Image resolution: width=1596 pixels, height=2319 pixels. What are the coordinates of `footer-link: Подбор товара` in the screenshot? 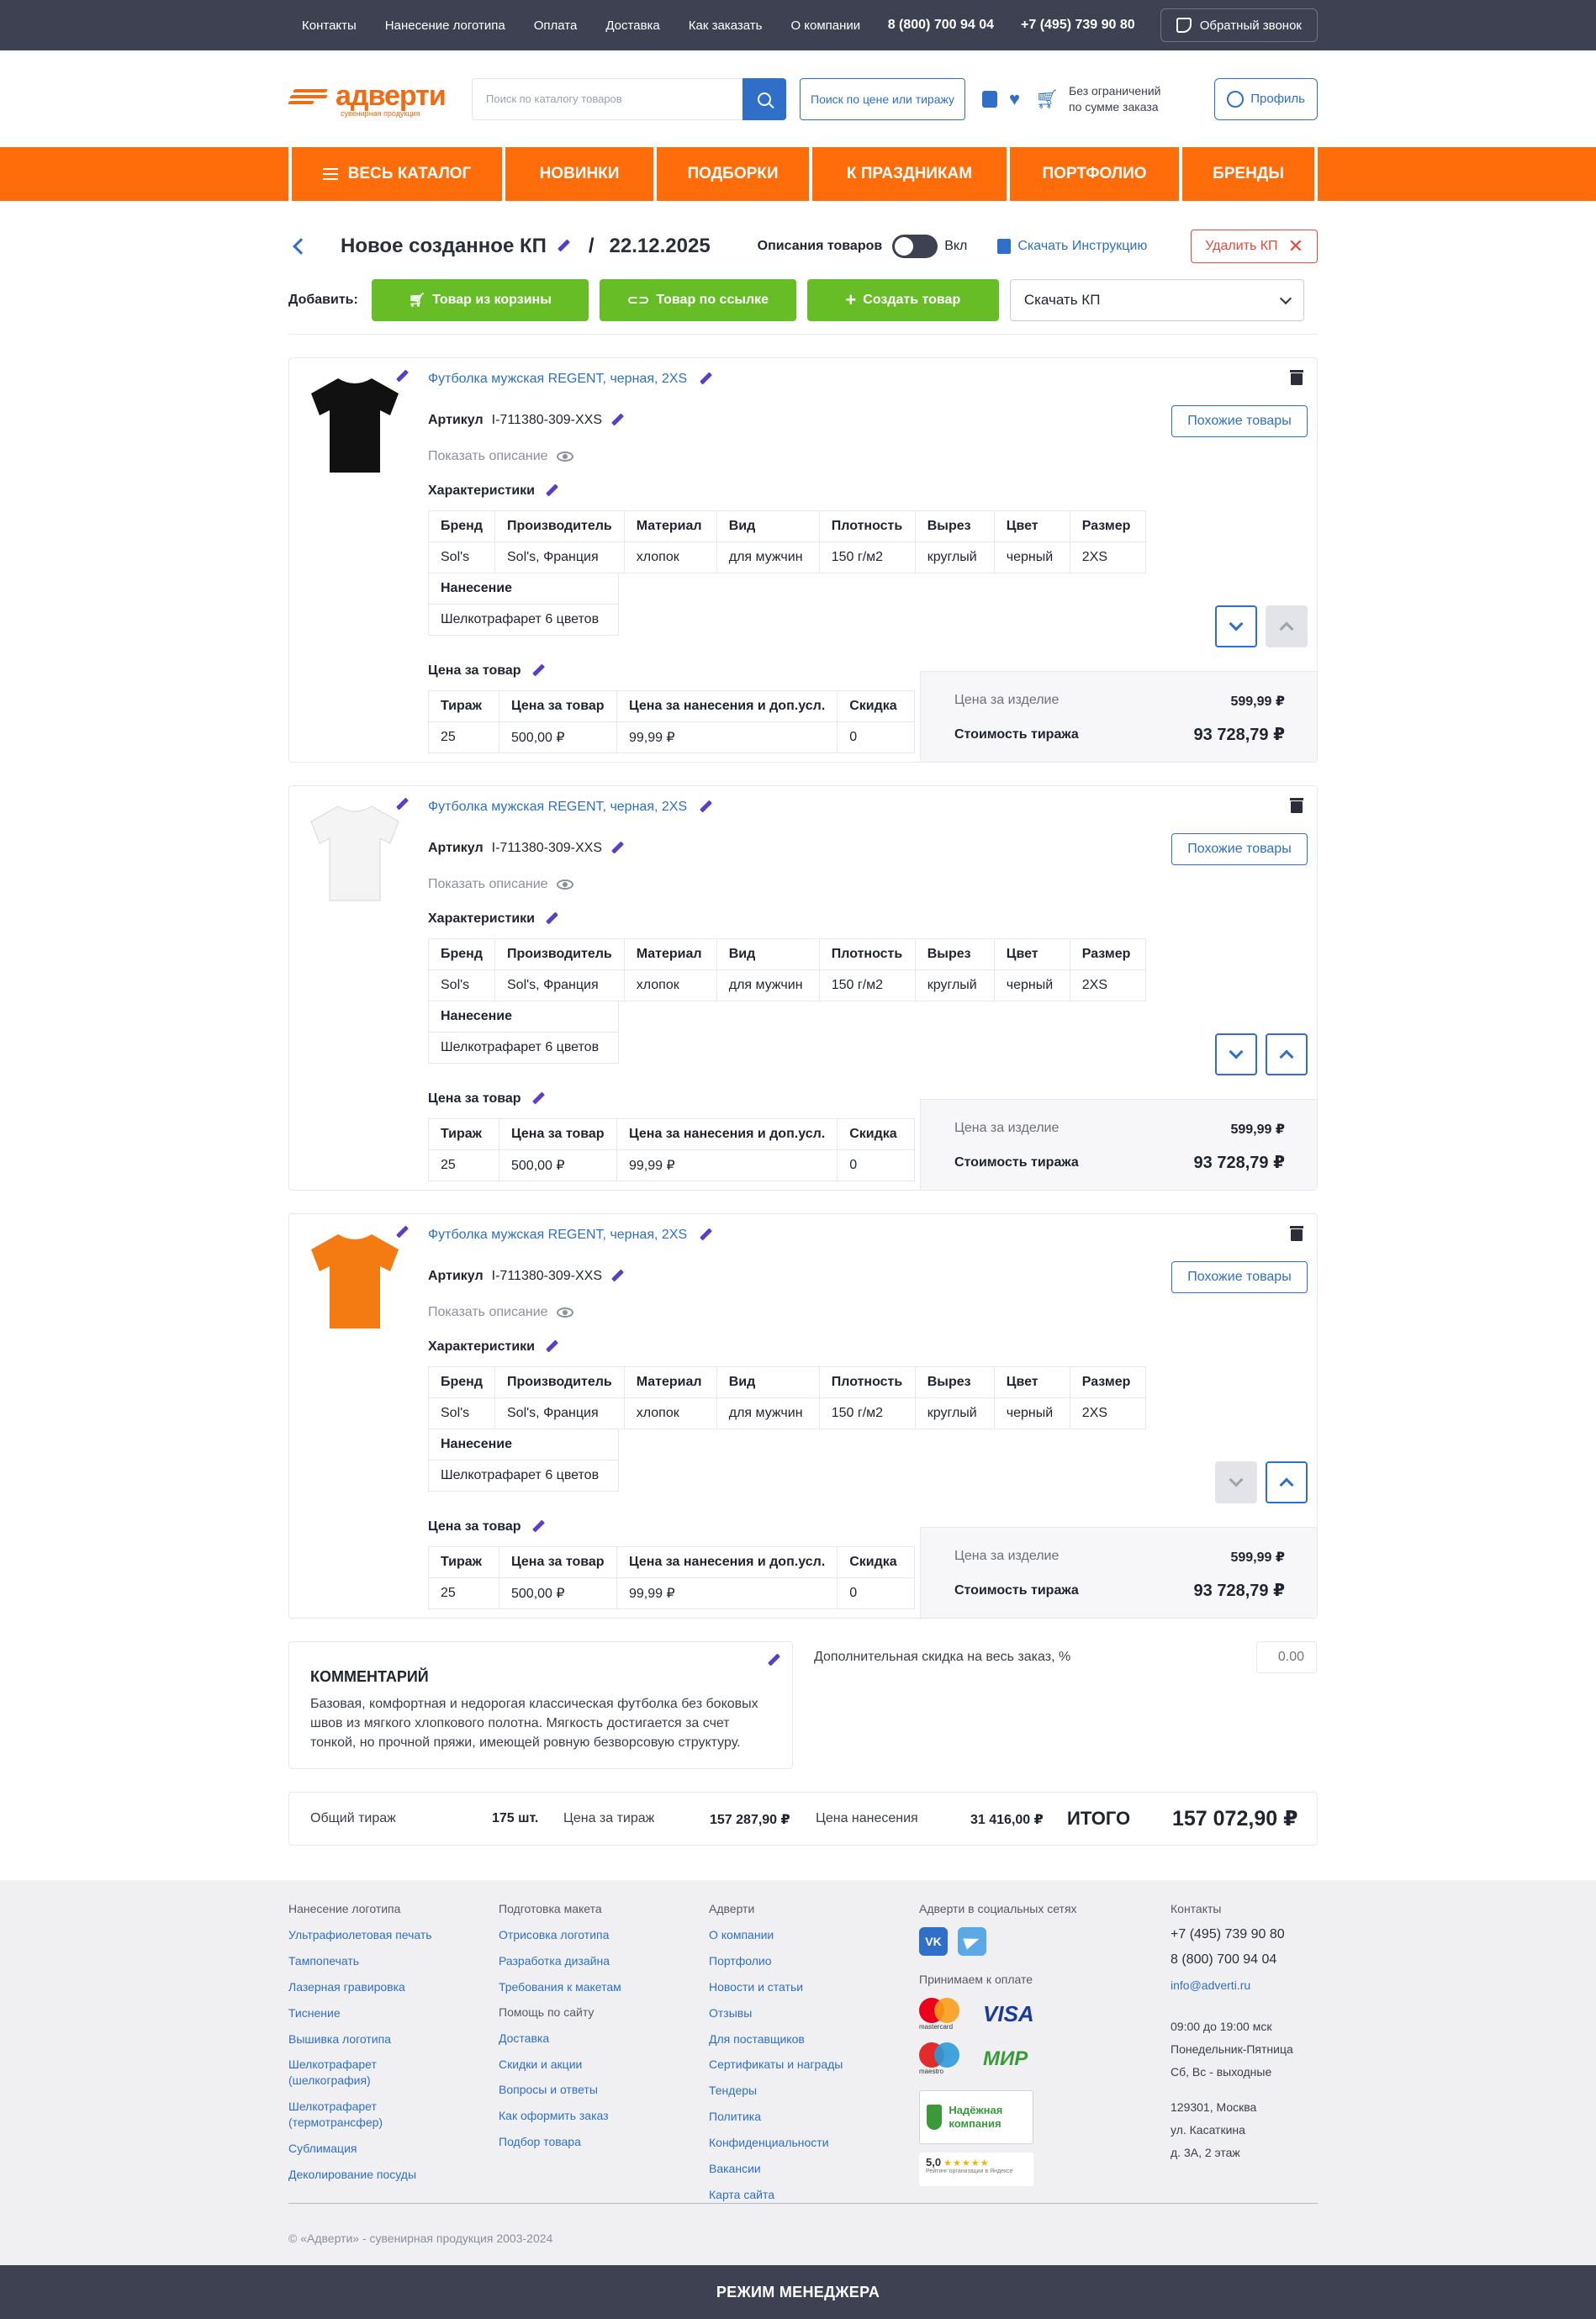 It's located at (583, 2142).